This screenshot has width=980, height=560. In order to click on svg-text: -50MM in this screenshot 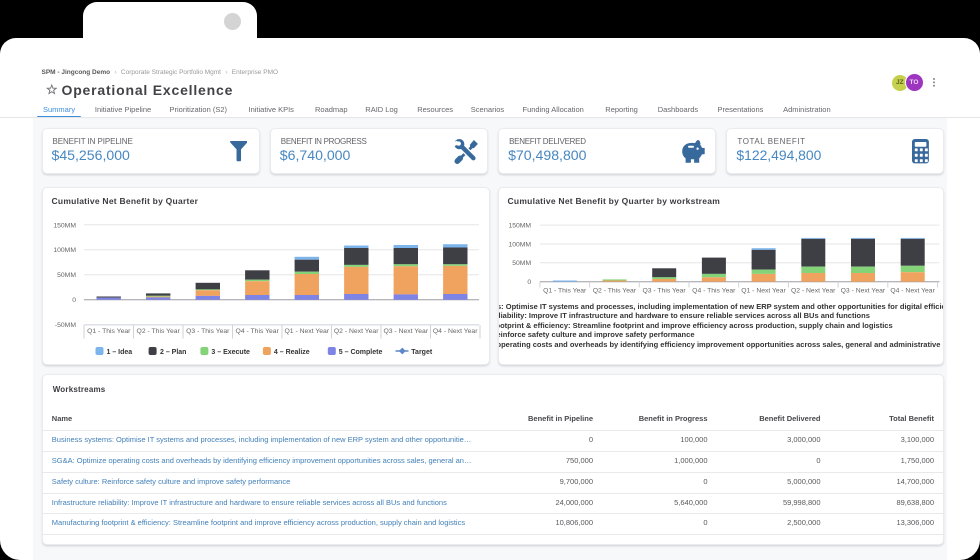, I will do `click(64, 325)`.